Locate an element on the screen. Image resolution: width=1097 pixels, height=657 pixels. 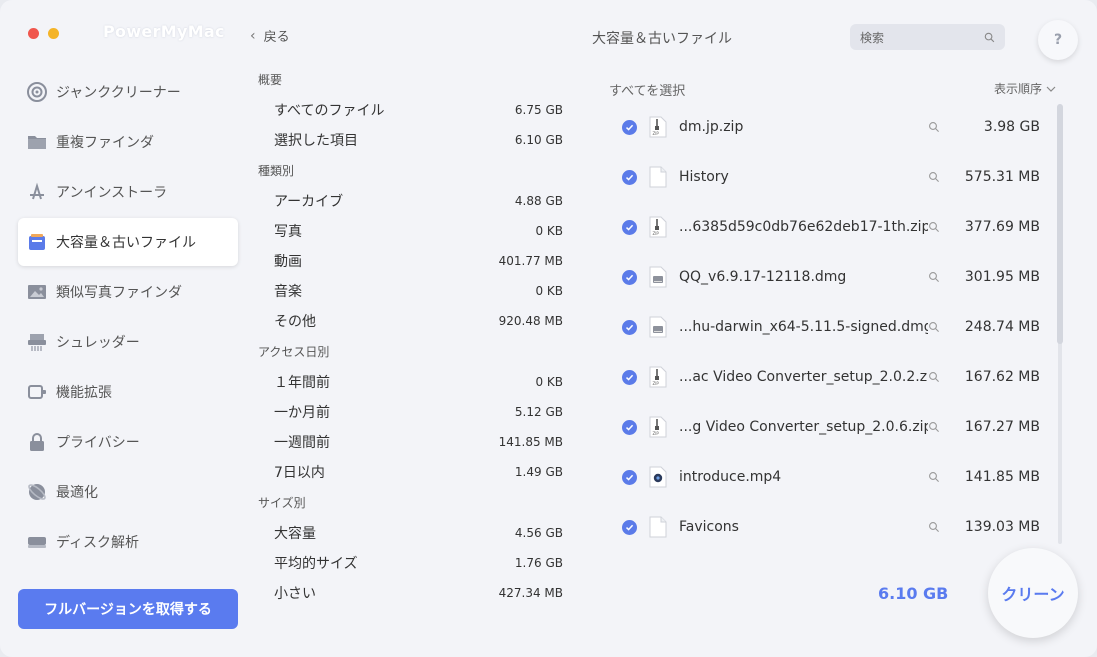
sidebar-item-uninstaller: アンインストーラ is located at coordinates (128, 192).